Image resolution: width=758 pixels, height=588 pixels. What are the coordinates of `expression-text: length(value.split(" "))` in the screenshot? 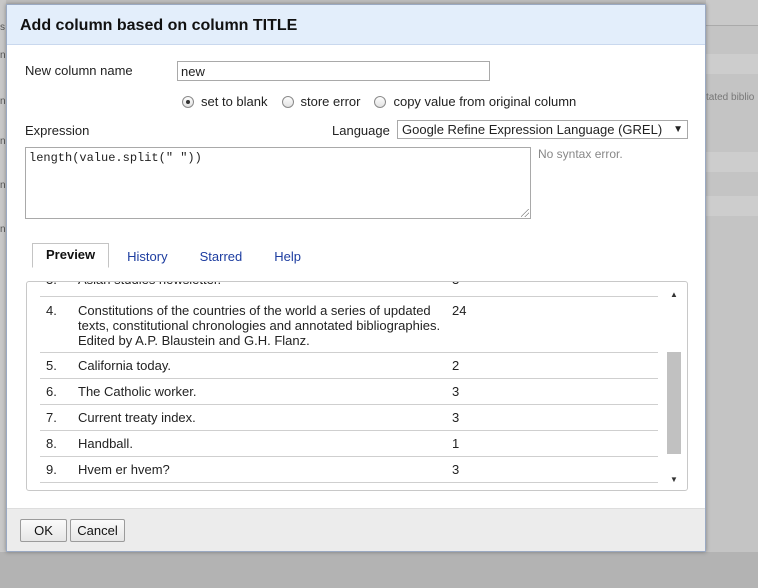 It's located at (115, 158).